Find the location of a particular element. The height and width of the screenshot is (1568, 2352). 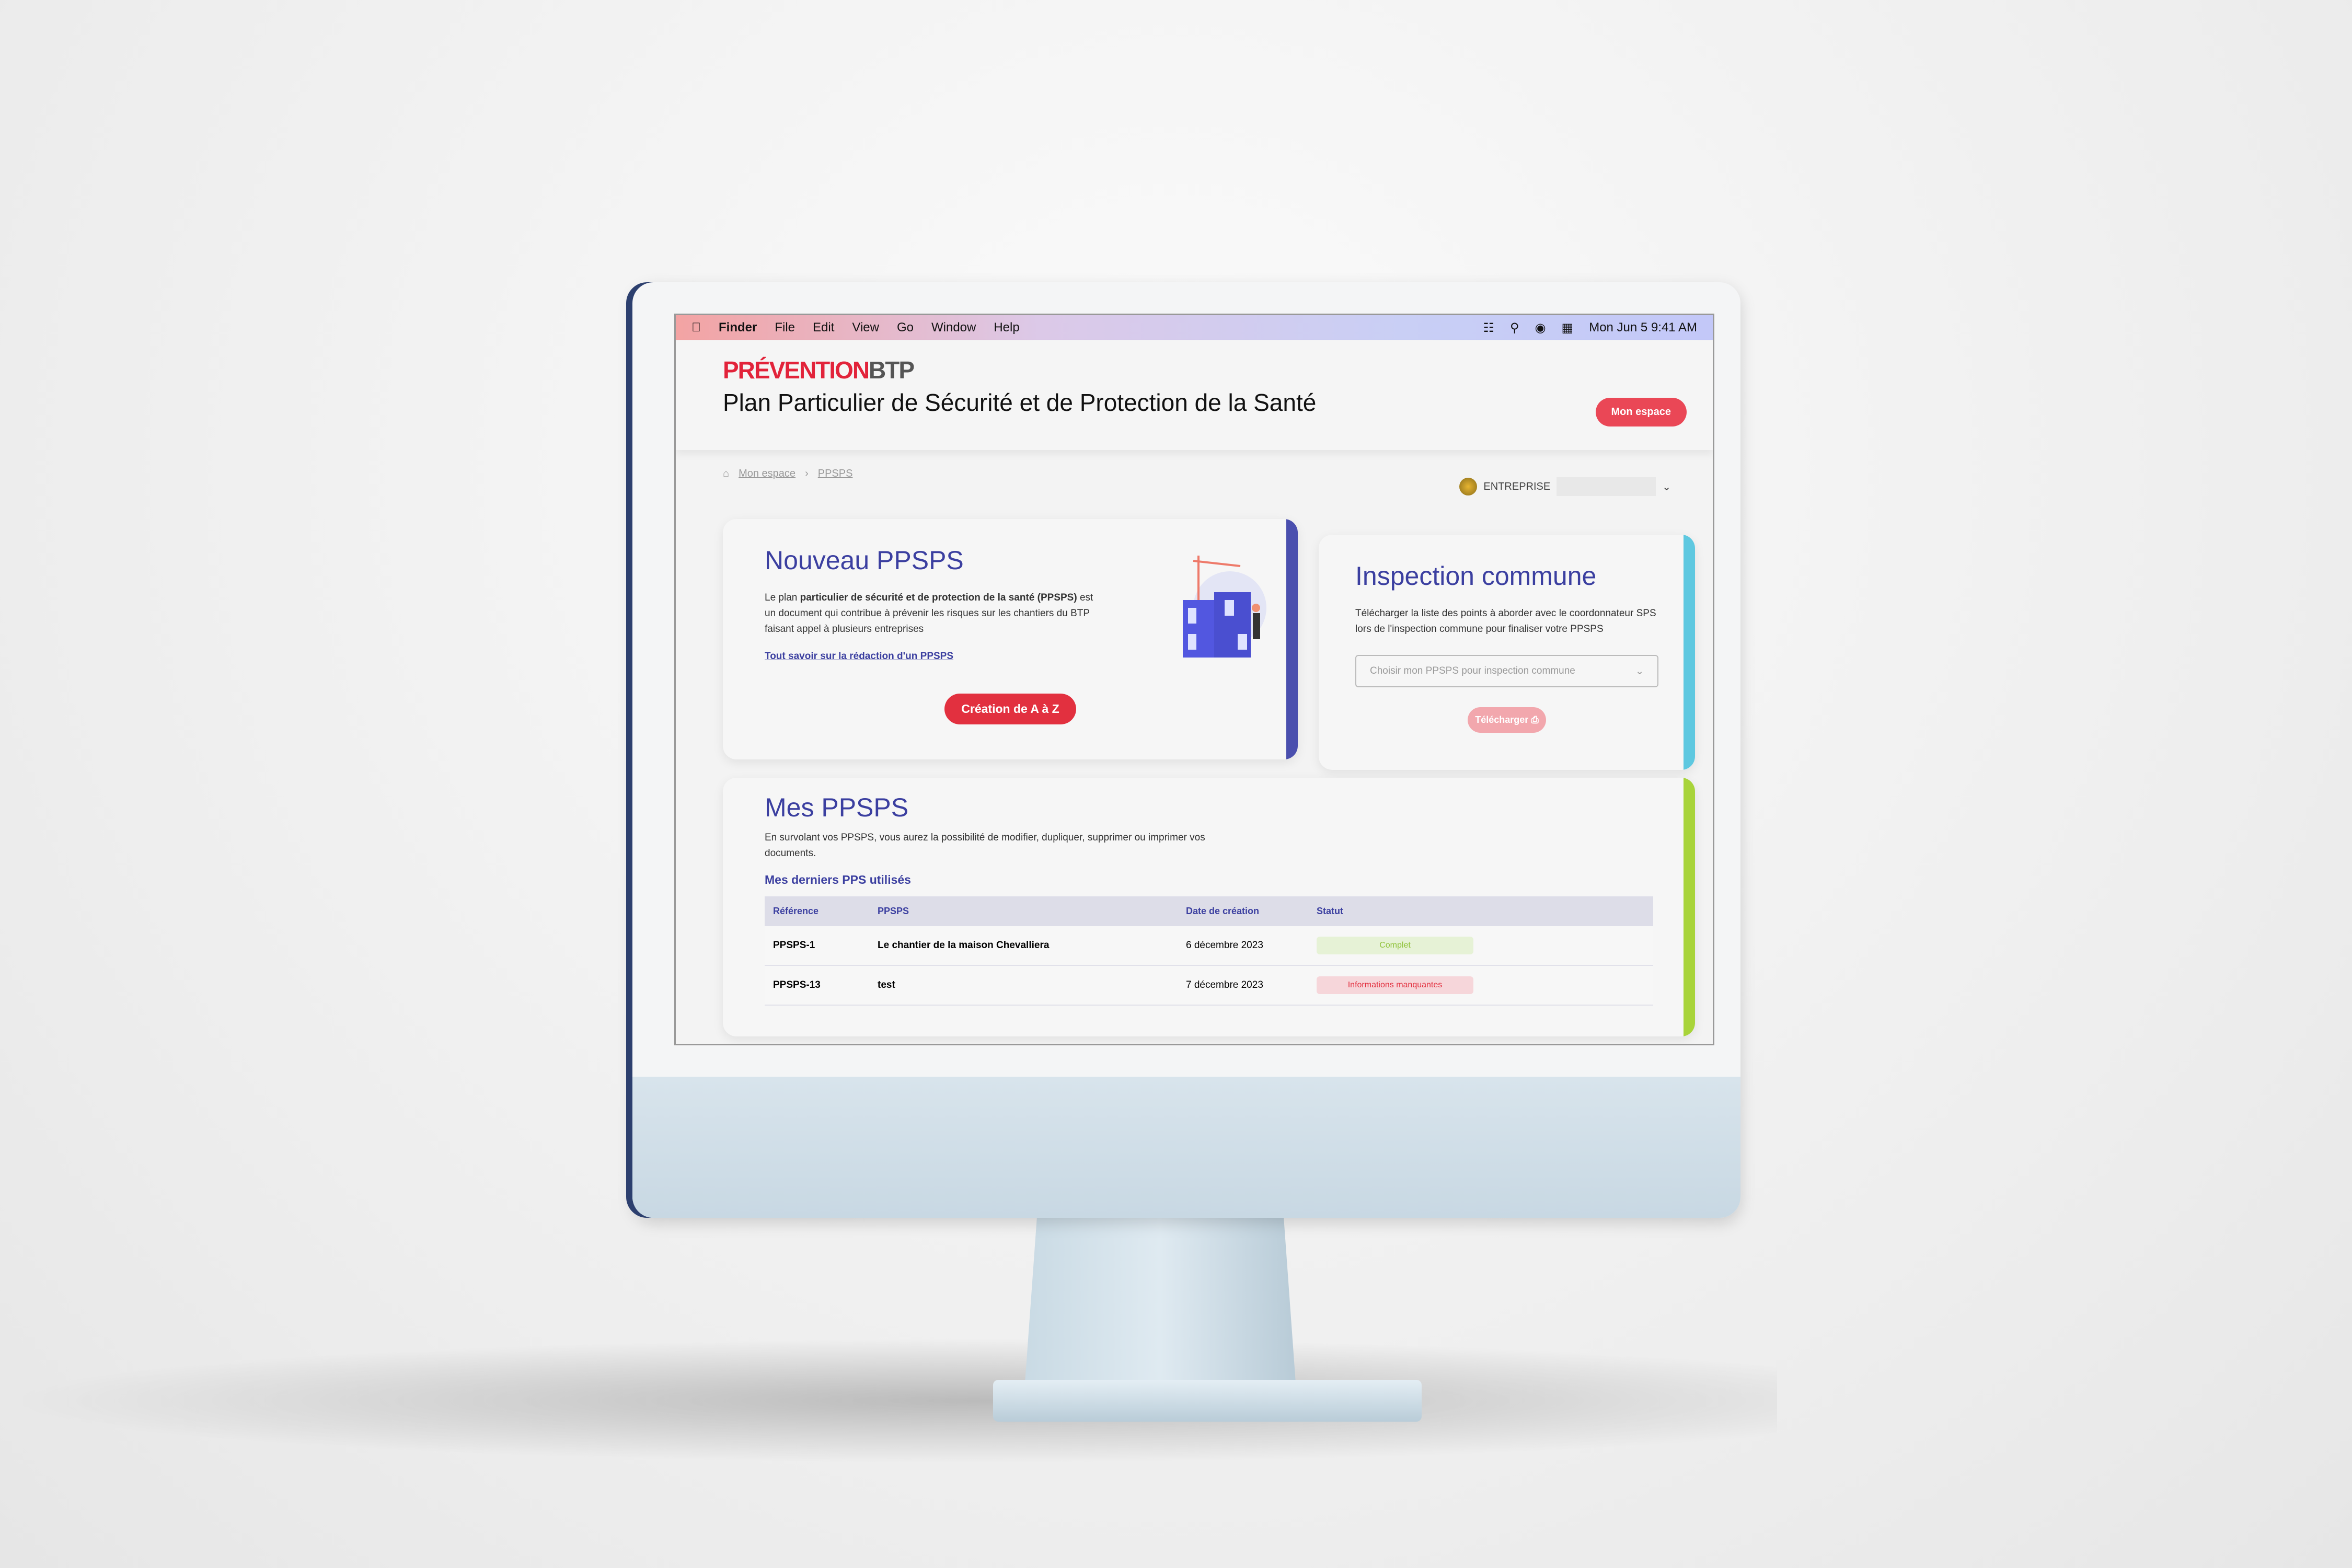

monitor-stand is located at coordinates (1160, 1296).